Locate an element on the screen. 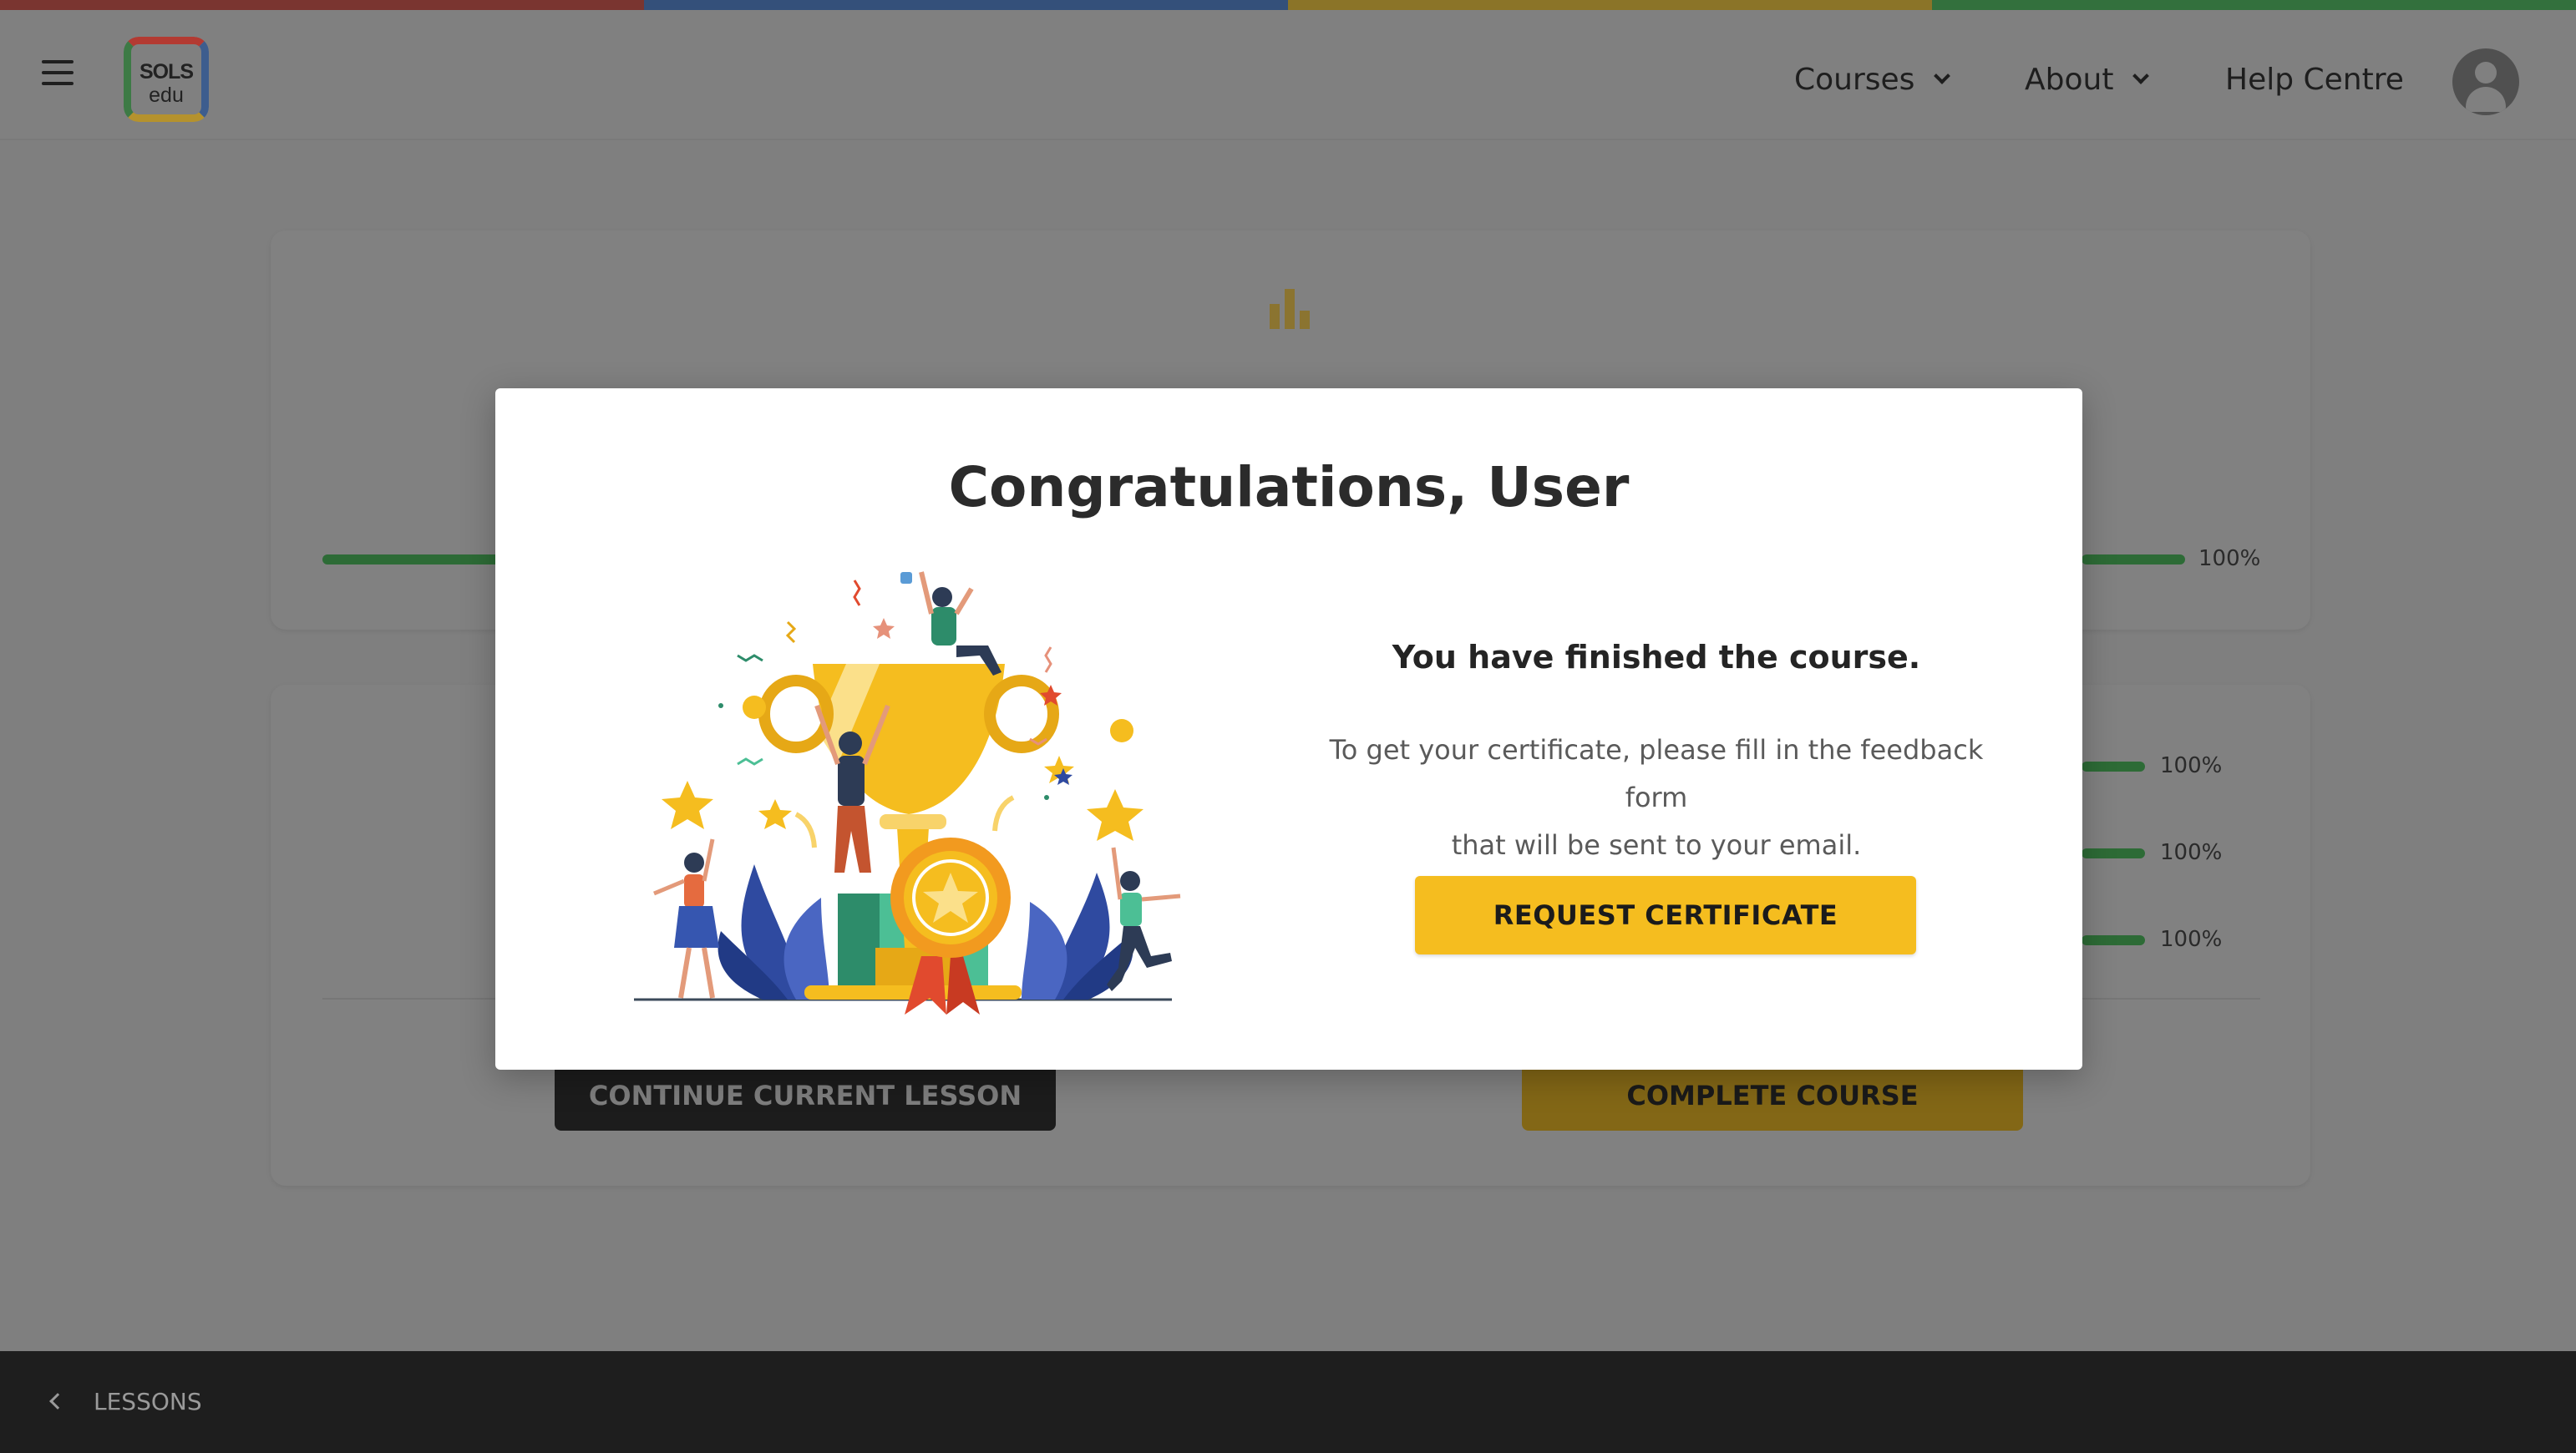 This screenshot has width=2576, height=1453. completion-heading: You have finished the course. is located at coordinates (1656, 657).